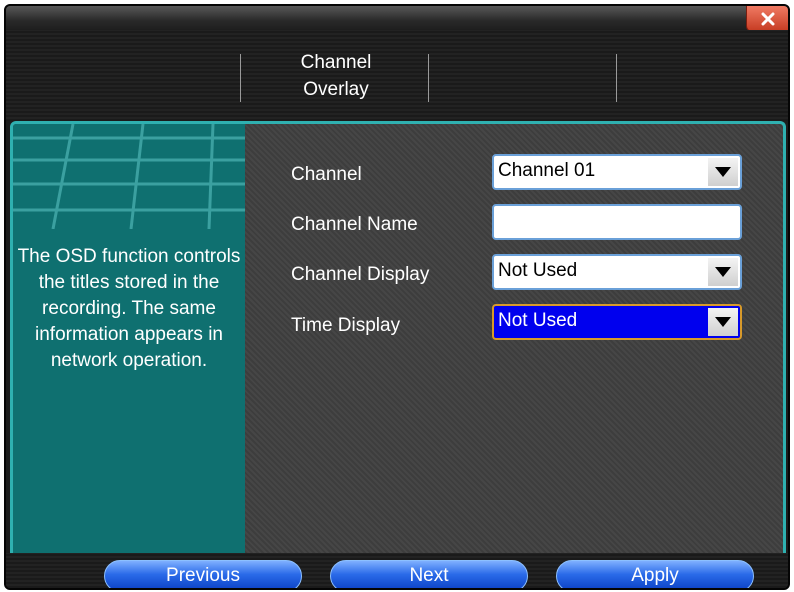 This screenshot has width=794, height=592. I want to click on channel-display-label: Channel Display, so click(360, 274).